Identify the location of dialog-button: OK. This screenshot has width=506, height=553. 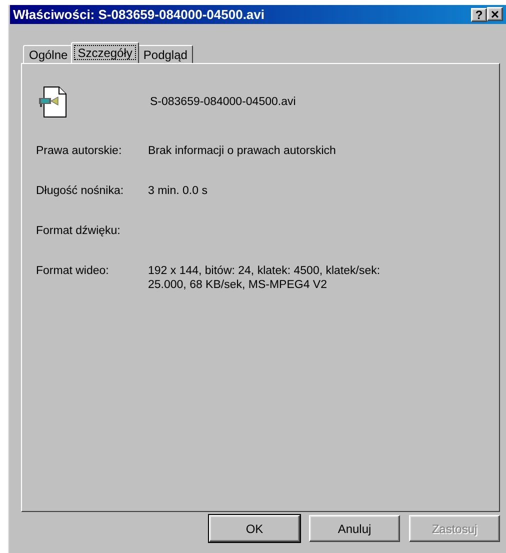
(254, 528).